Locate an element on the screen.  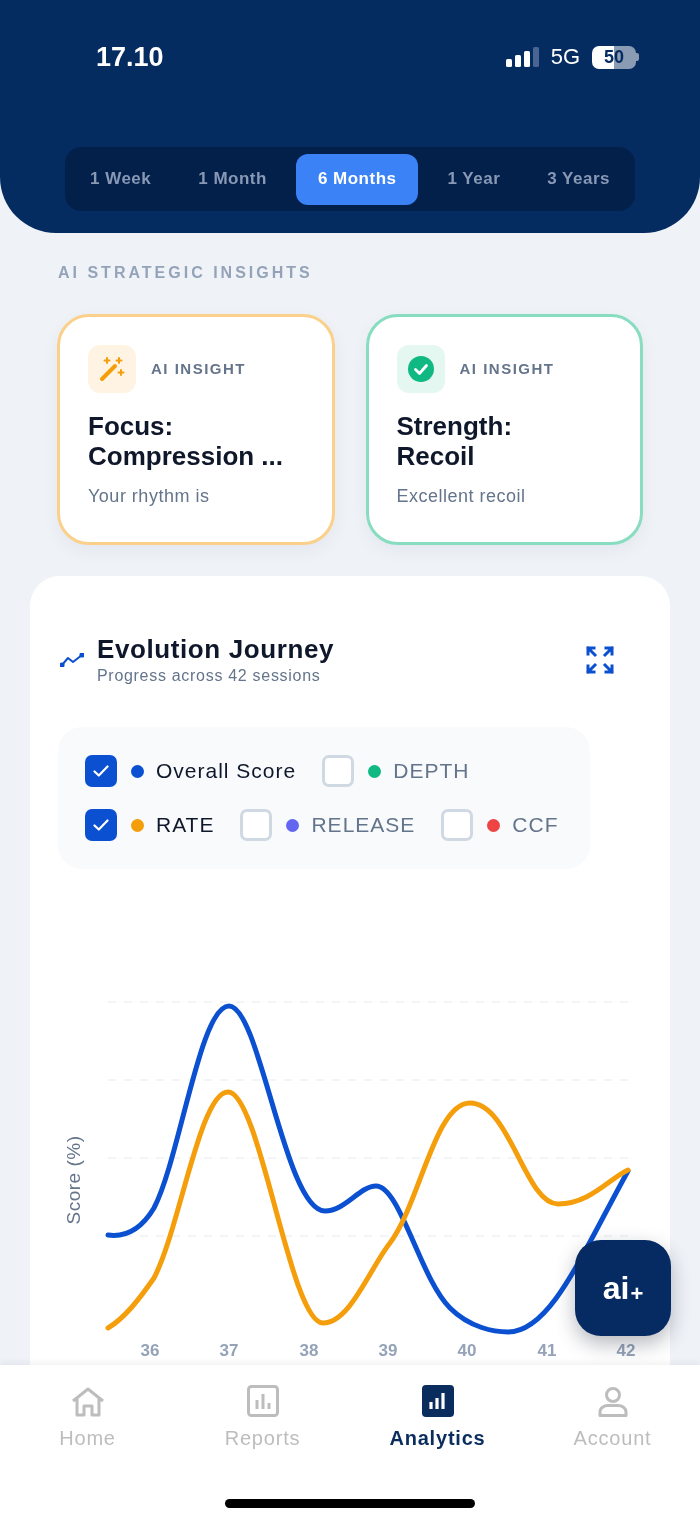
x-axis-label: 40 is located at coordinates (467, 1350).